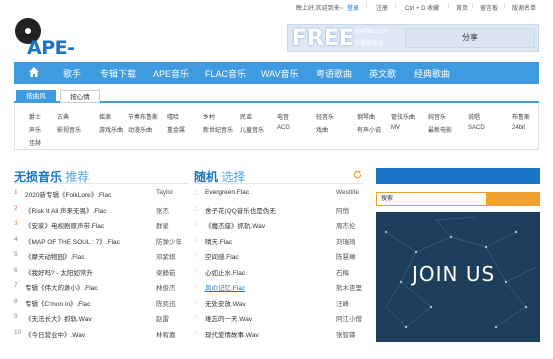 Image resolution: width=553 pixels, height=359 pixels. I want to click on genre-tag: 24bit, so click(518, 128).